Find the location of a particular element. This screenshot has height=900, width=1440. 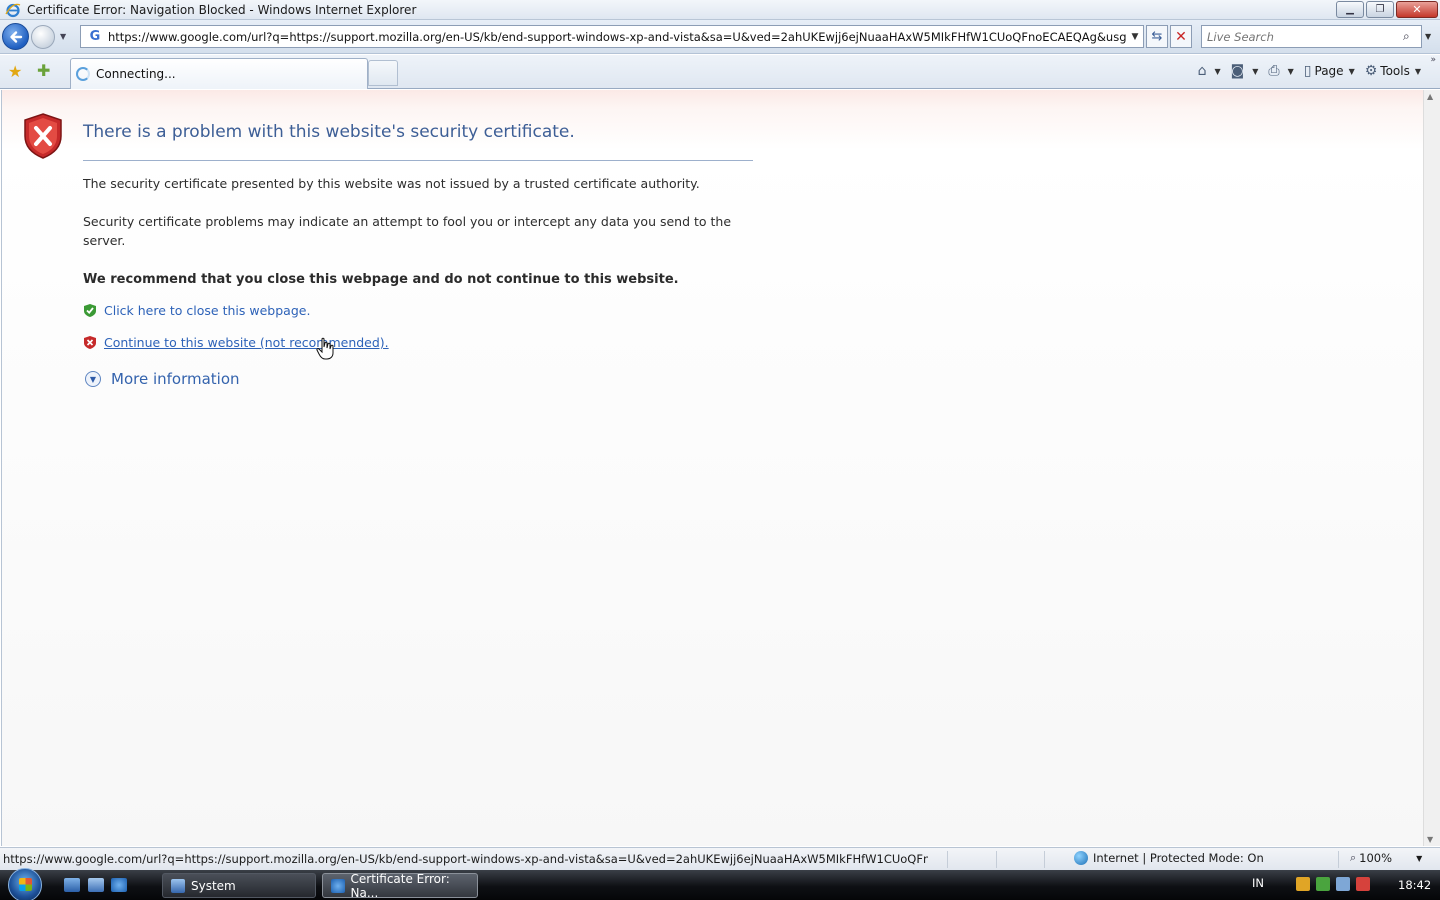

scroll-down-icon: ▼ is located at coordinates (1430, 839).